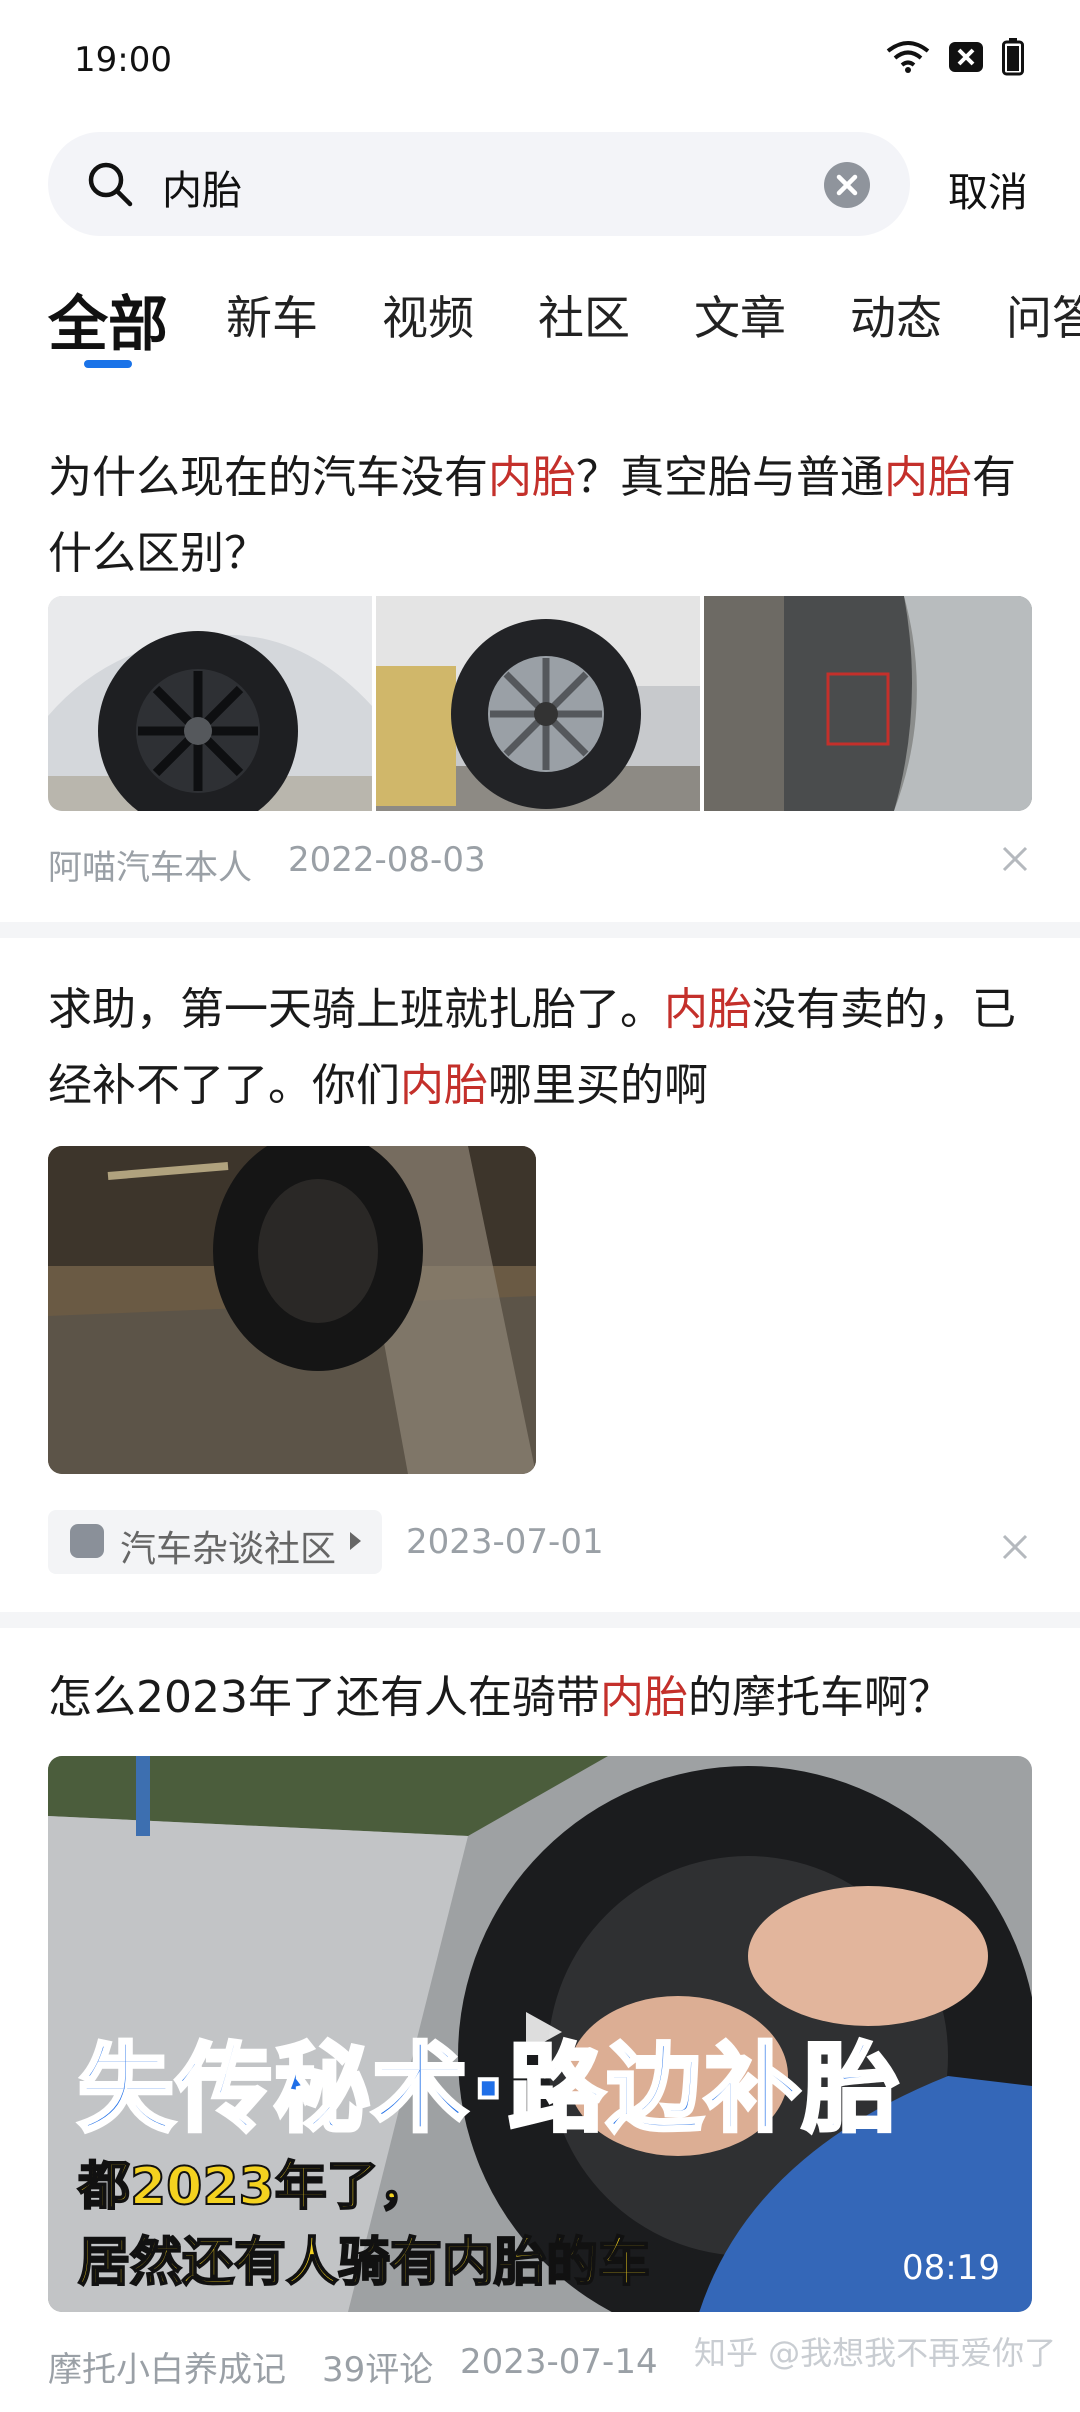 This screenshot has width=1080, height=2412. What do you see at coordinates (202, 191) in the screenshot?
I see `search-query: 内胎` at bounding box center [202, 191].